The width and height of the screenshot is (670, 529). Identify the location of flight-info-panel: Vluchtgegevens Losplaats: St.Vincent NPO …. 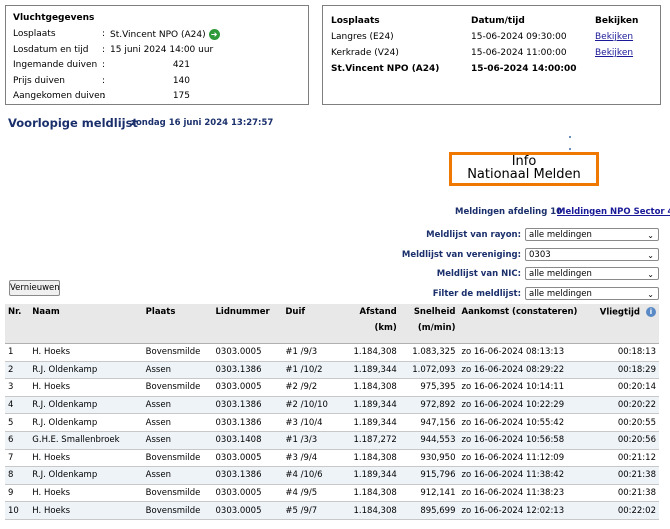
(157, 55).